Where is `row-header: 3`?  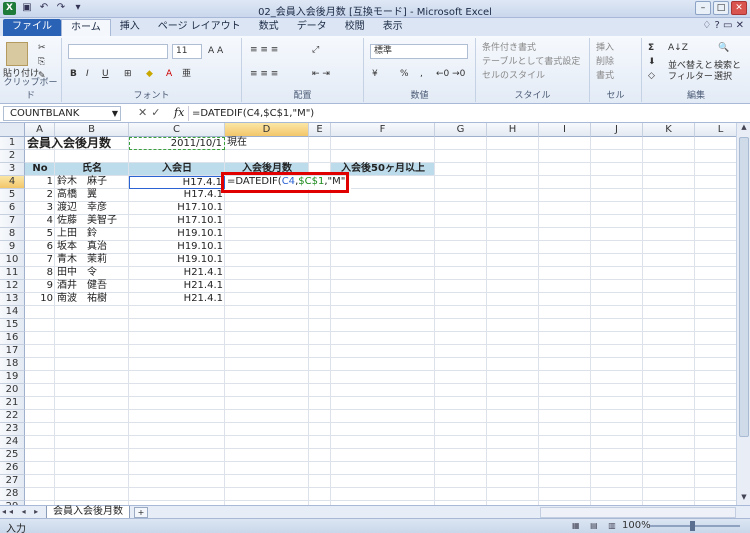
row-header: 3 is located at coordinates (12, 169).